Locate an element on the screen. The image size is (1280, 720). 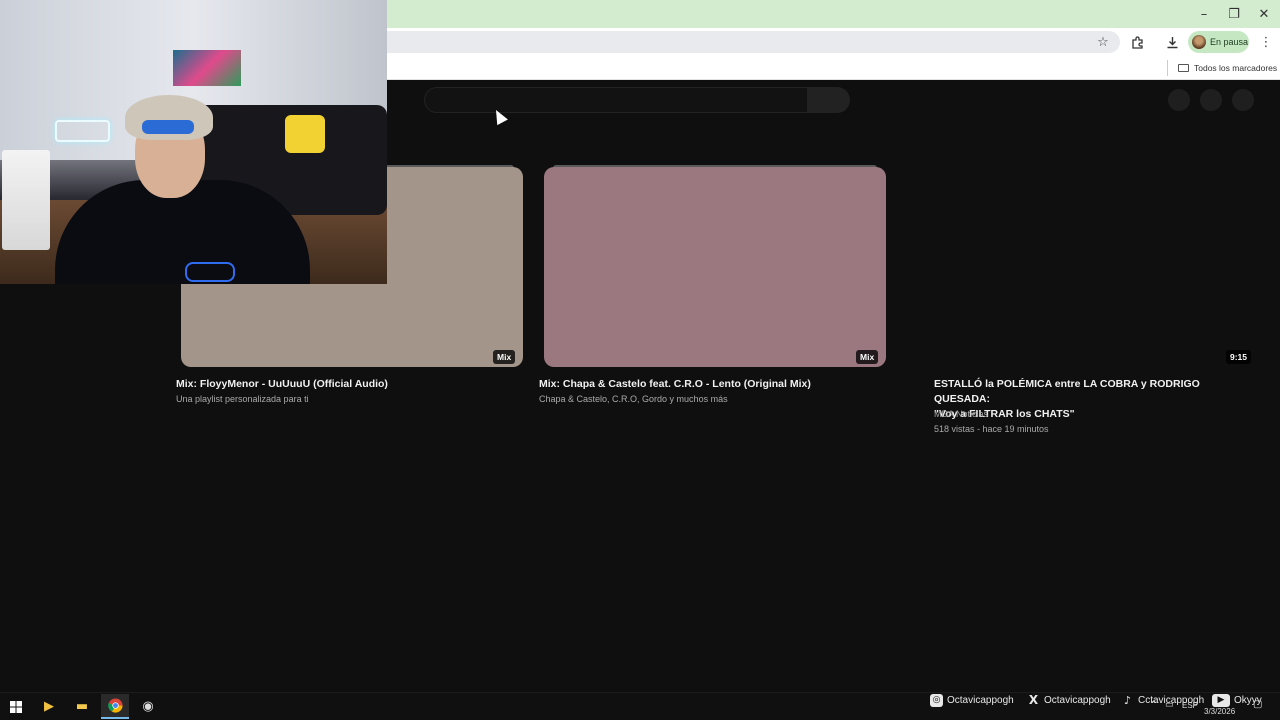
folder-icon is located at coordinates (1183, 68).